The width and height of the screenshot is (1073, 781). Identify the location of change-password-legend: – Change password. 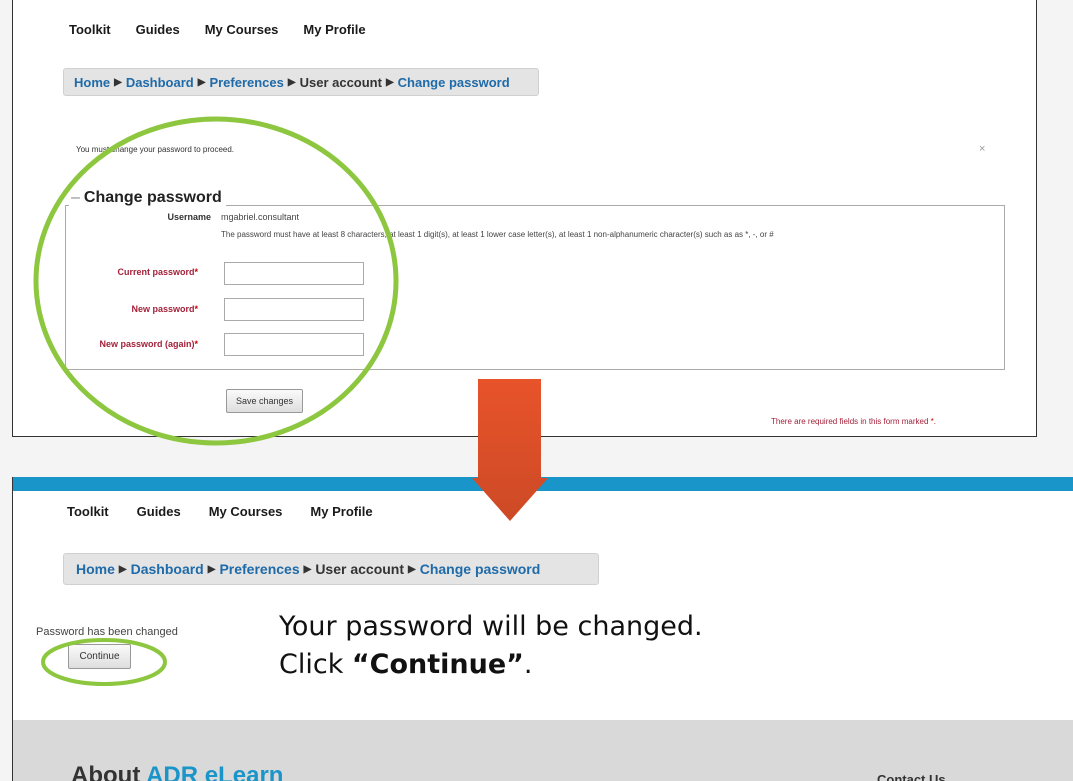
(147, 198).